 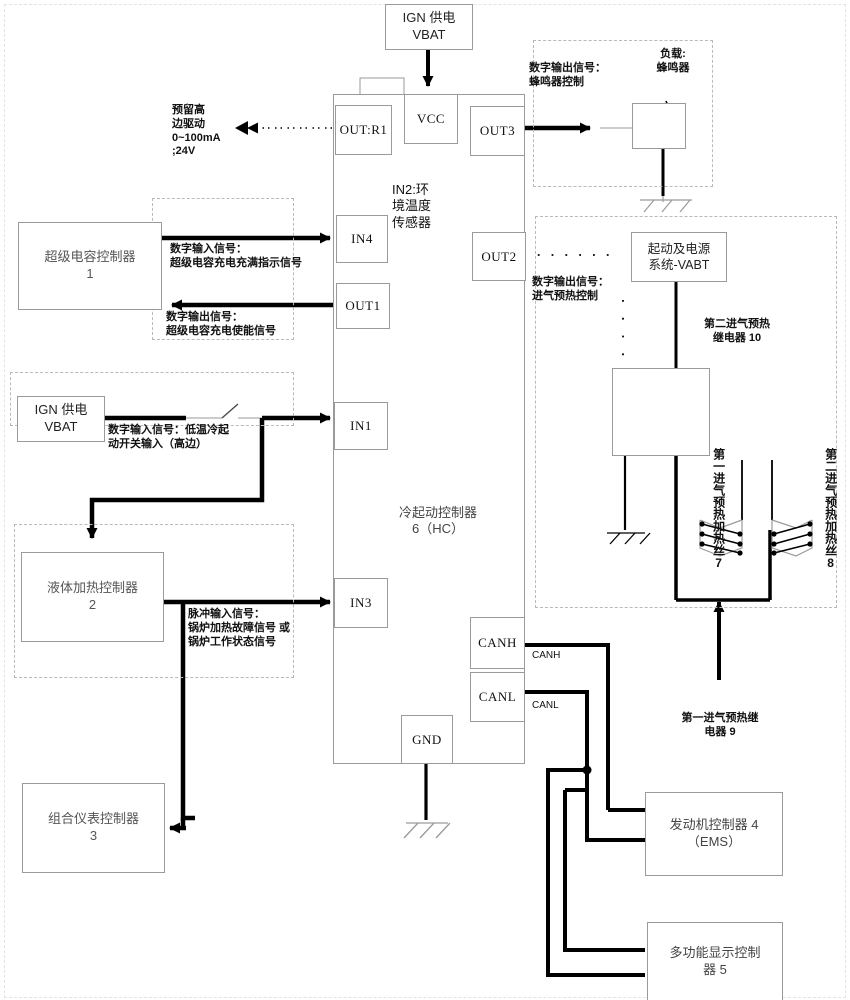 I want to click on port-vcc: VCC, so click(x=431, y=119).